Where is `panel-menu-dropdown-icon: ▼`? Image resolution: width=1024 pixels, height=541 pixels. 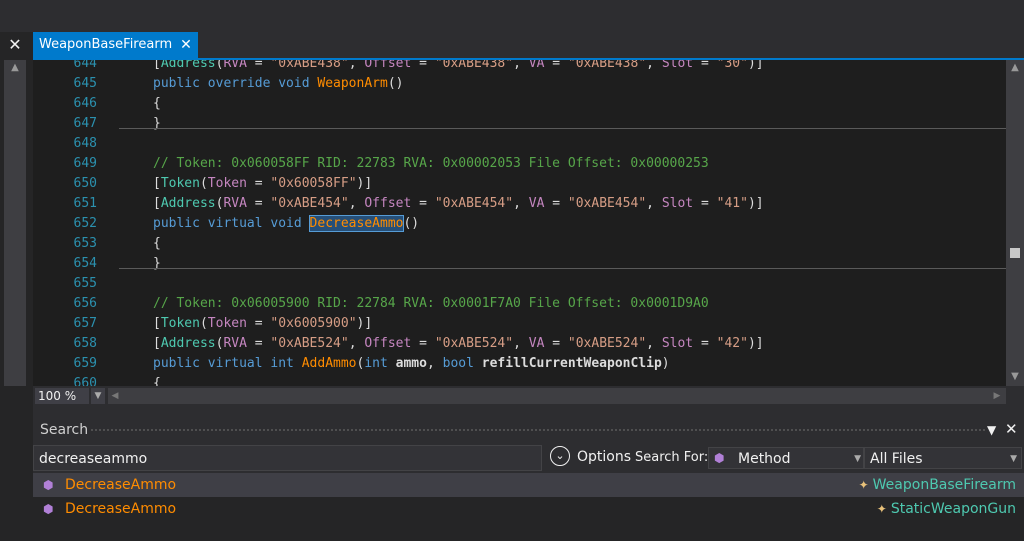
panel-menu-dropdown-icon: ▼ is located at coordinates (991, 430).